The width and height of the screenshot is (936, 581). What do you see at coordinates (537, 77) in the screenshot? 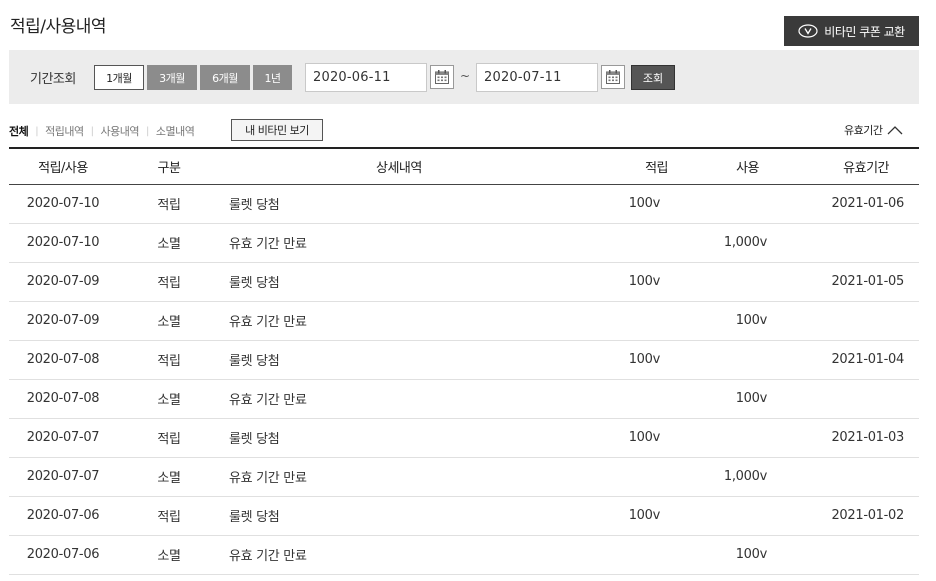
I see `end-date-input: 2020-07-11` at bounding box center [537, 77].